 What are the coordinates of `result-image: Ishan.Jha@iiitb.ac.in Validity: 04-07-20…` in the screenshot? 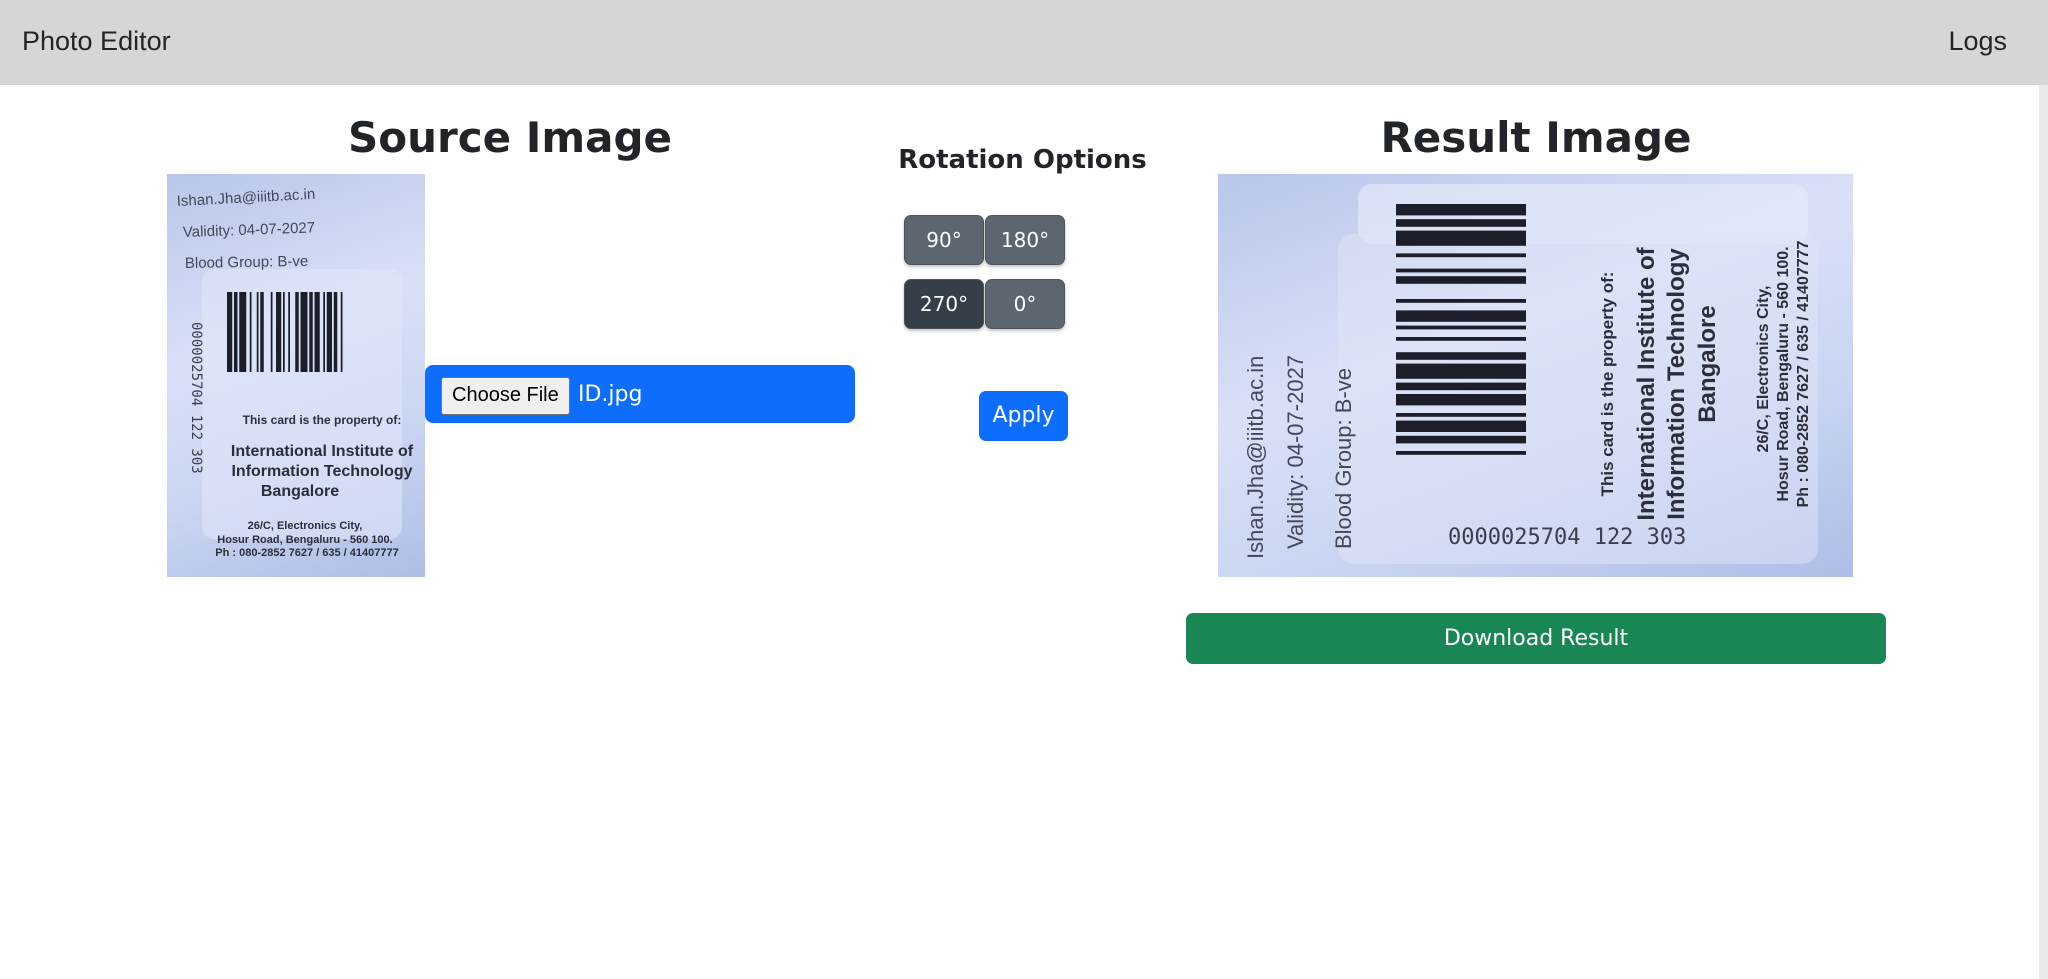 It's located at (1535, 375).